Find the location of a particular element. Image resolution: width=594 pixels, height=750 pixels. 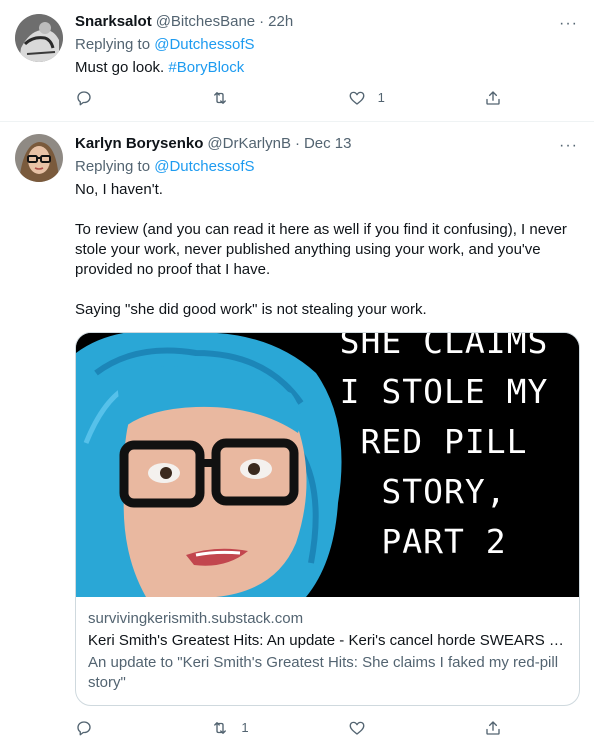

like-button is located at coordinates (378, 728).